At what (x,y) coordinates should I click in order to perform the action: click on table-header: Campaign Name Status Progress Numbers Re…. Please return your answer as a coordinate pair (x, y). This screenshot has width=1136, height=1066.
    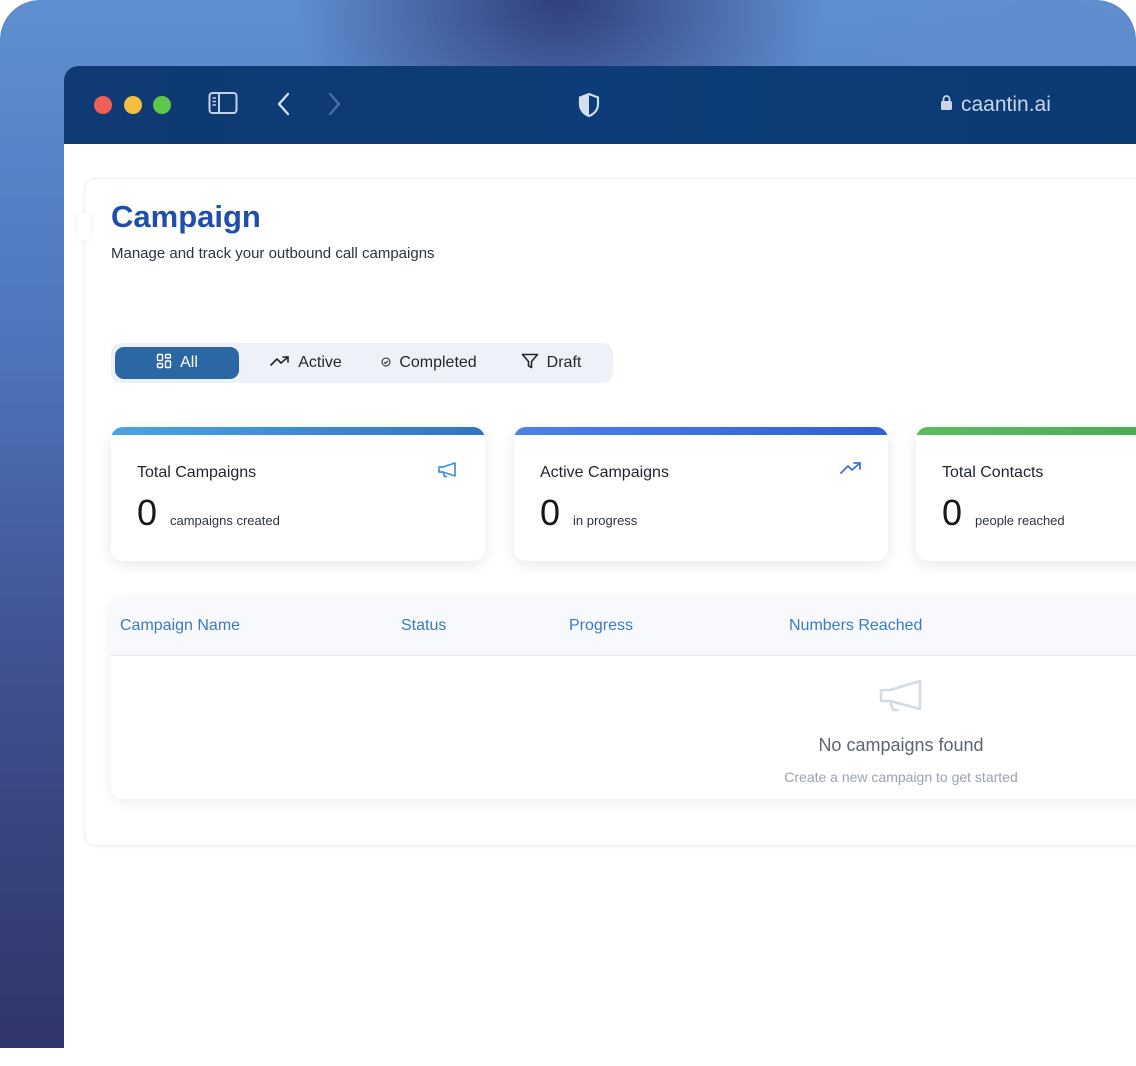
    Looking at the image, I should click on (623, 626).